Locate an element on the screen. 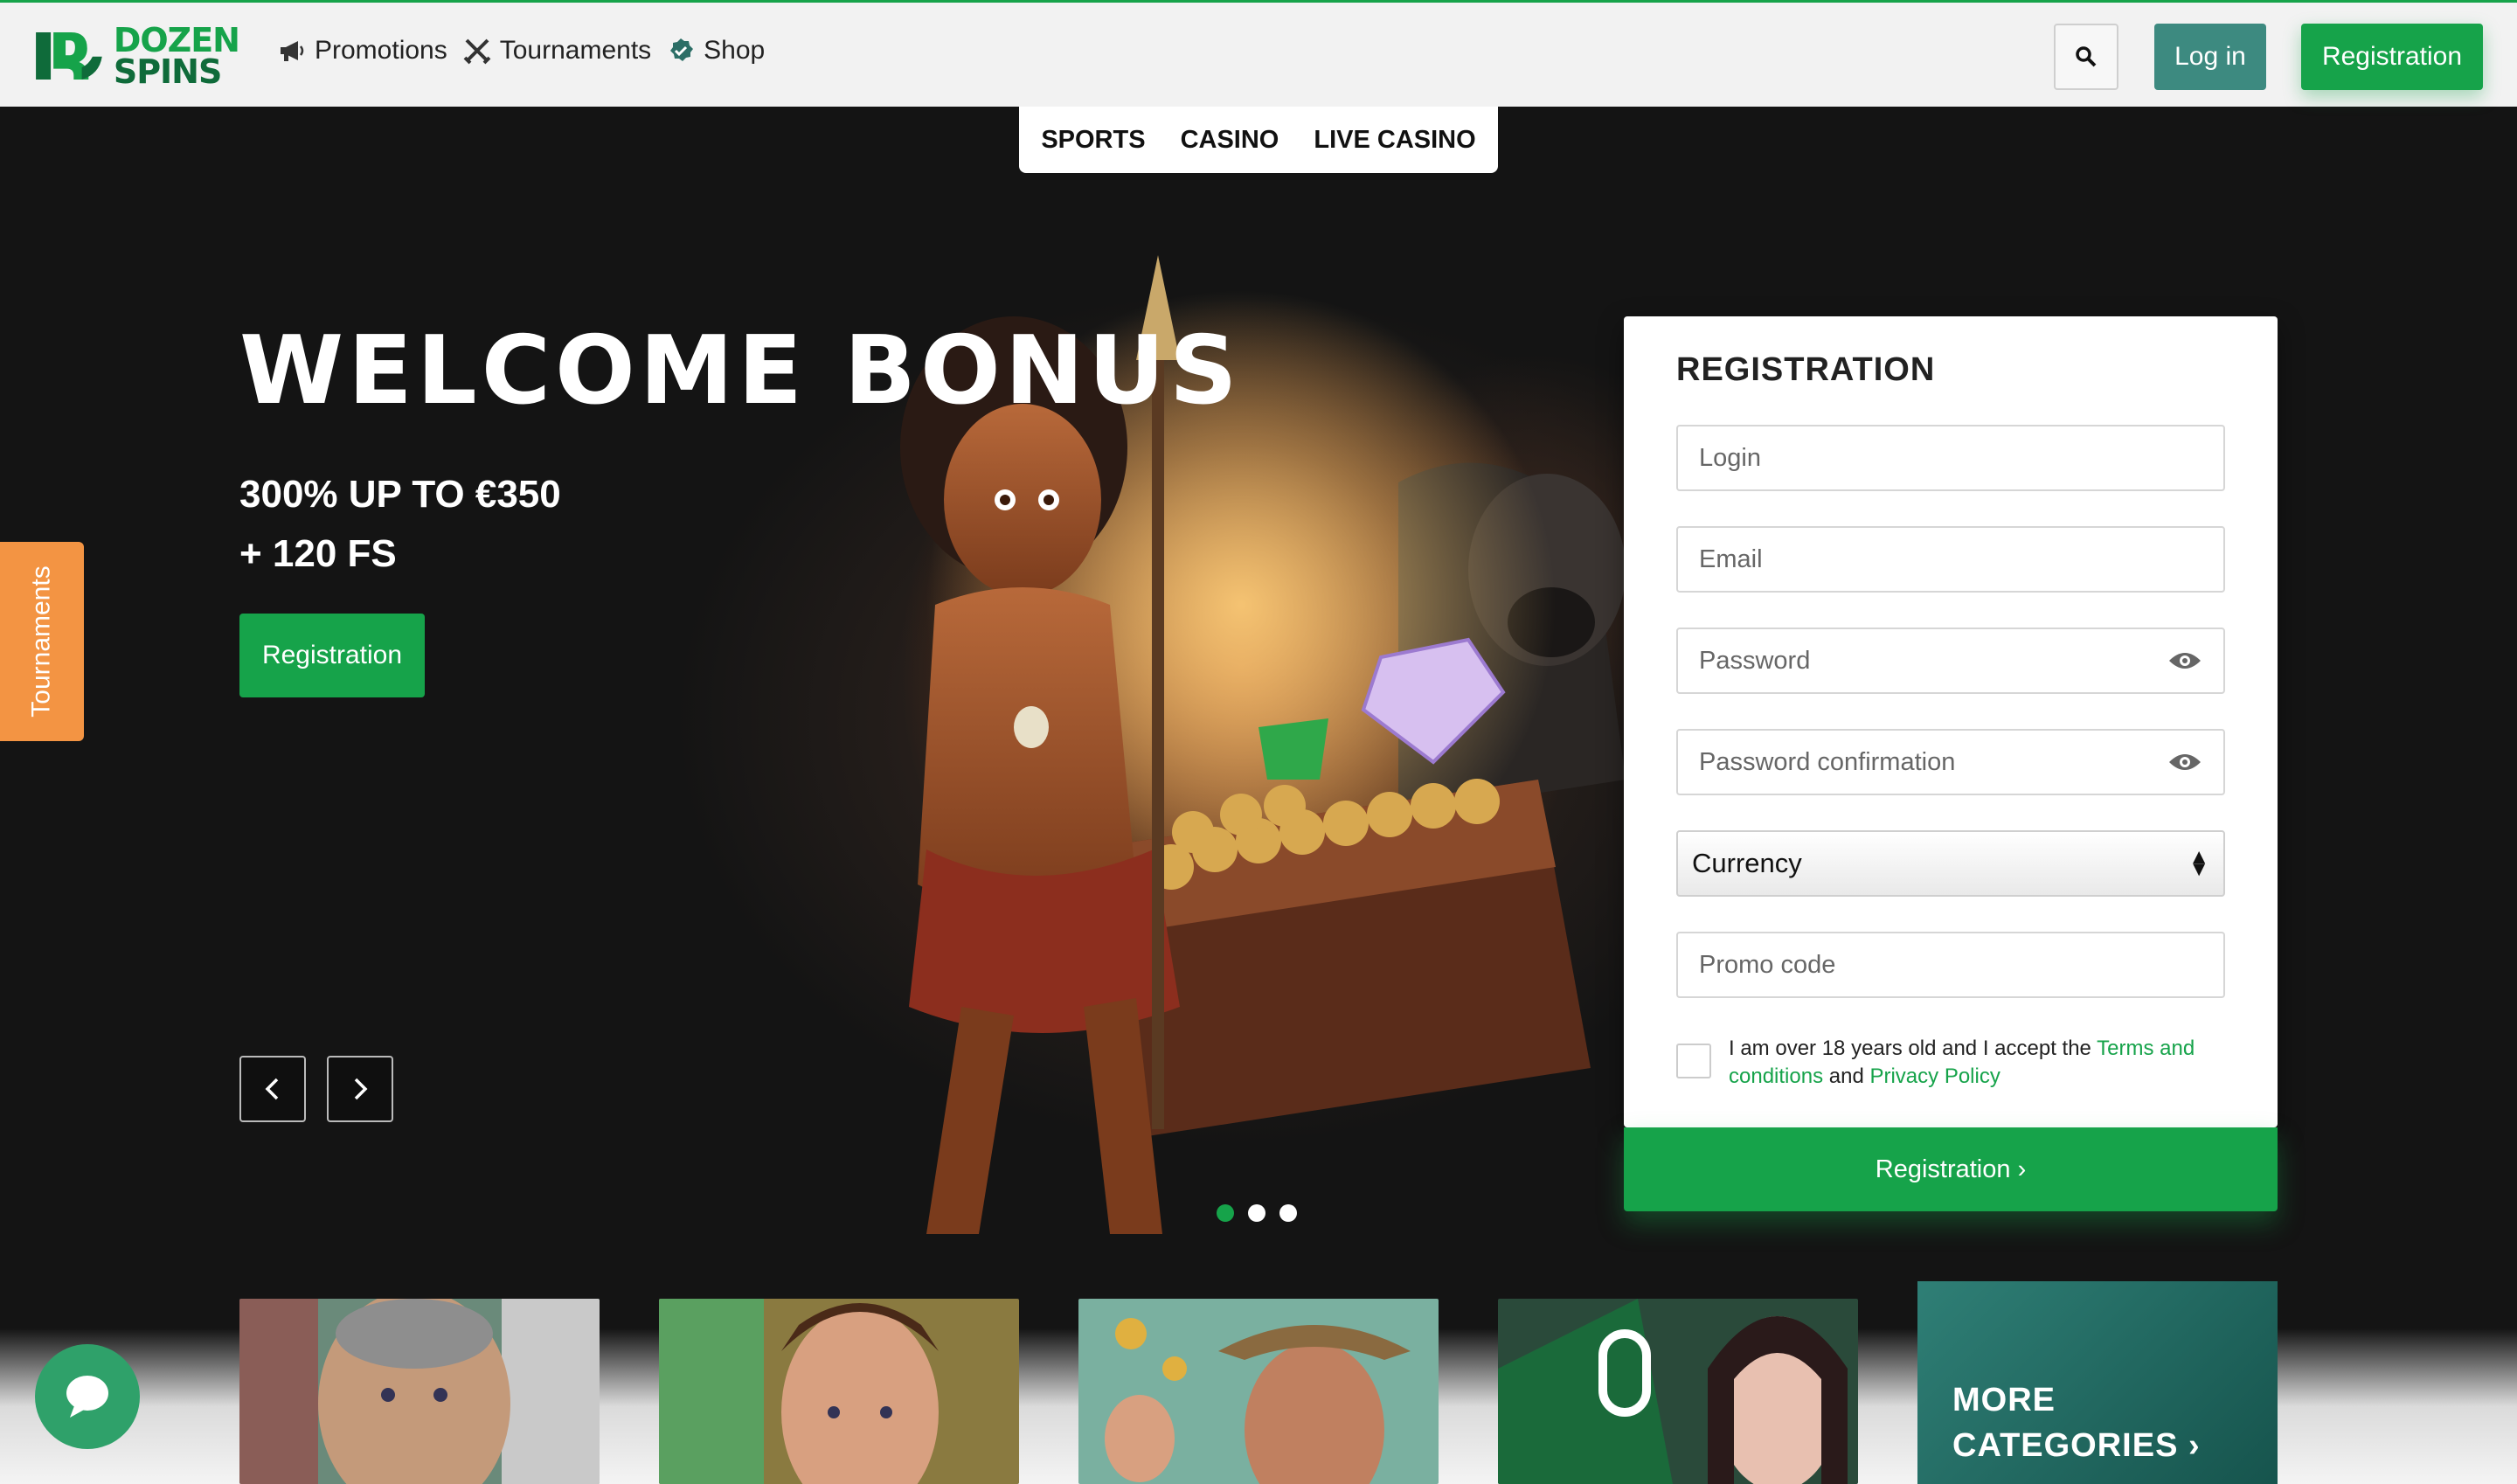  consent-prefix: I am over 18 years old and I accept the is located at coordinates (1913, 1048).